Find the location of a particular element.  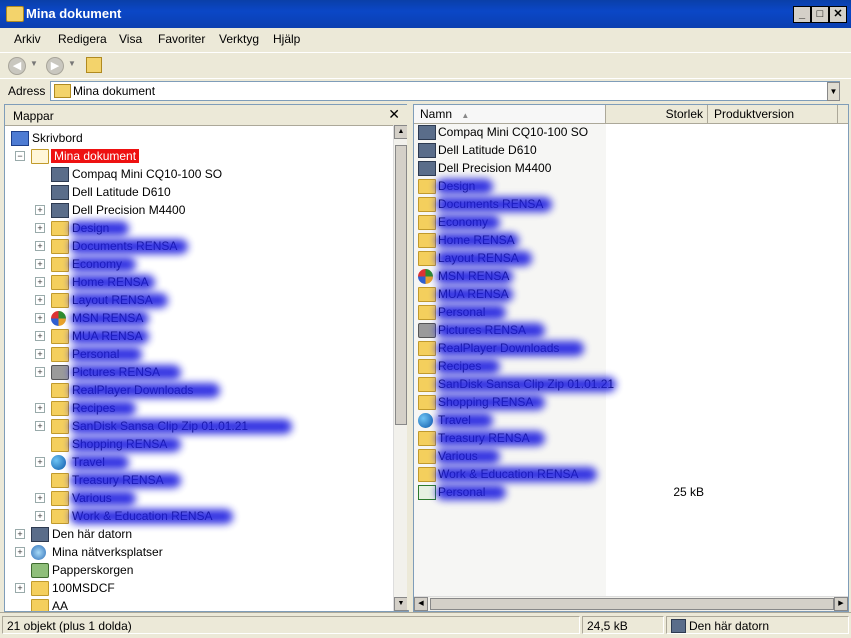

tree-item: +SanDisk Sansa Clip Zip 01.01.21 is located at coordinates (163, 426).